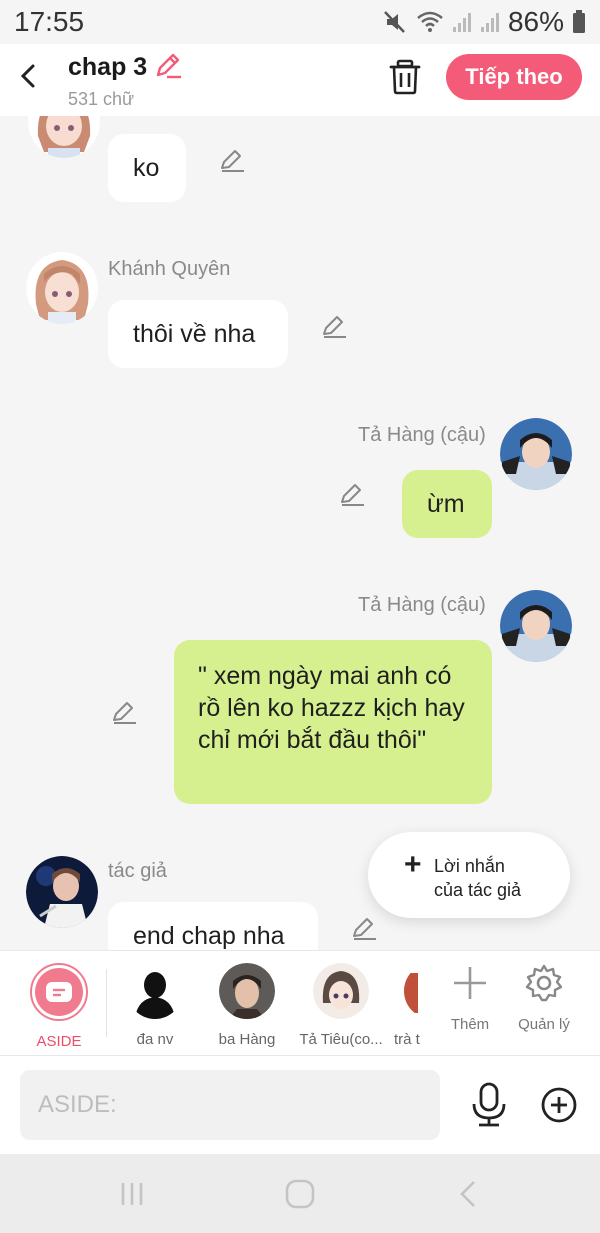 The image size is (600, 1233). I want to click on manage-button: Quản lý, so click(544, 998).